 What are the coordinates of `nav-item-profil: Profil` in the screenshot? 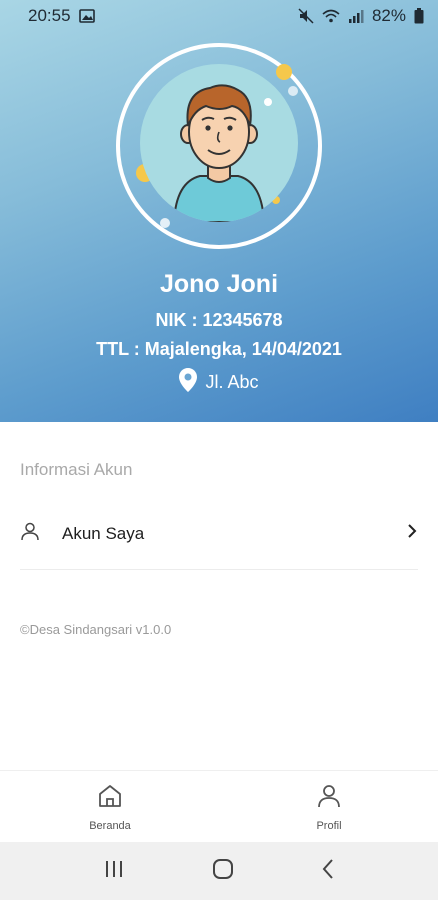 It's located at (329, 807).